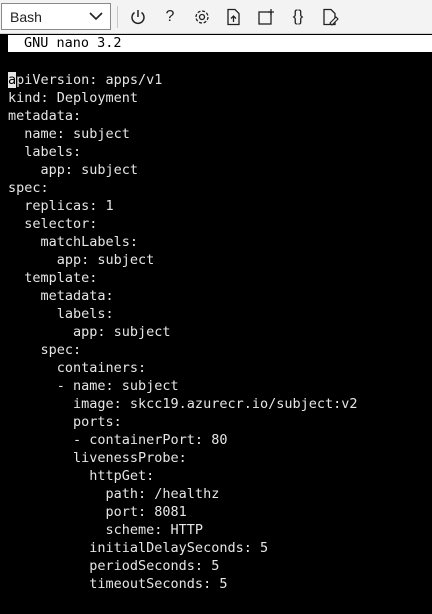  What do you see at coordinates (114, 566) in the screenshot?
I see `line-text: periodSeconds: 5` at bounding box center [114, 566].